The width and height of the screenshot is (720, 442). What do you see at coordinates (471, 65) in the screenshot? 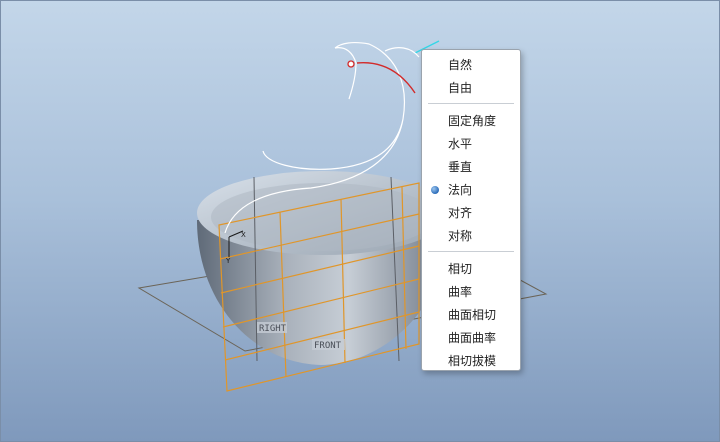
I see `menu-item-natural: 自然` at bounding box center [471, 65].